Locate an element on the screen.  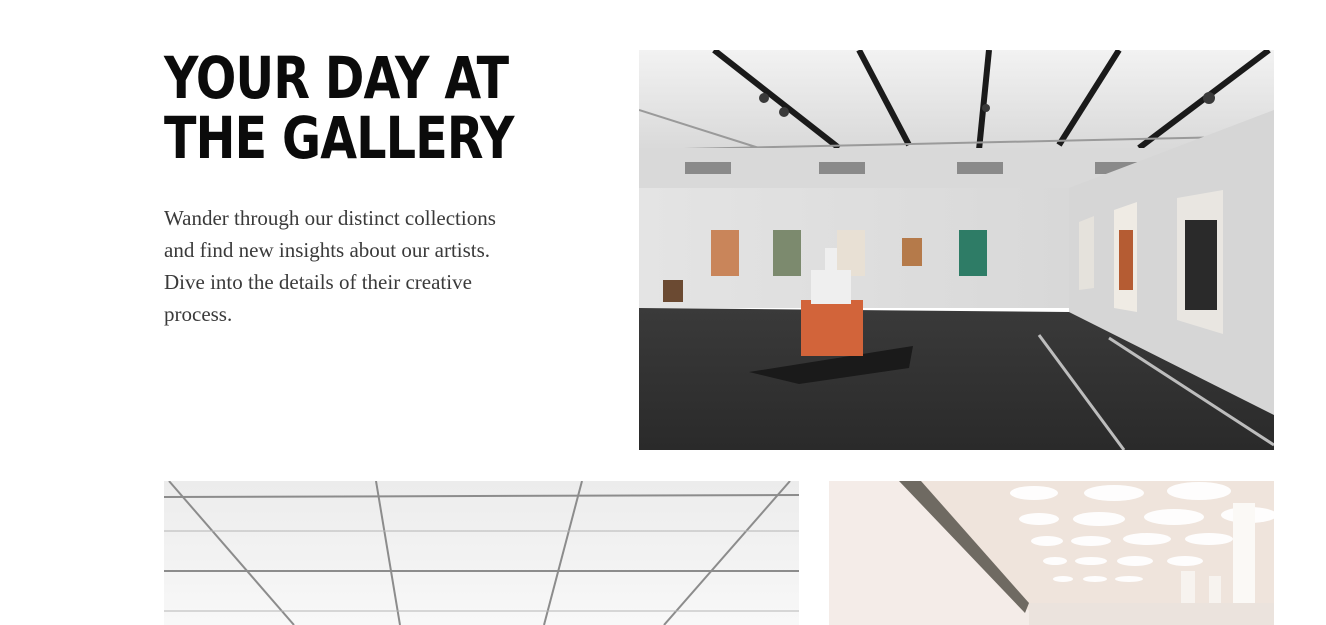
gallery-ceiling-photo is located at coordinates (481, 553).